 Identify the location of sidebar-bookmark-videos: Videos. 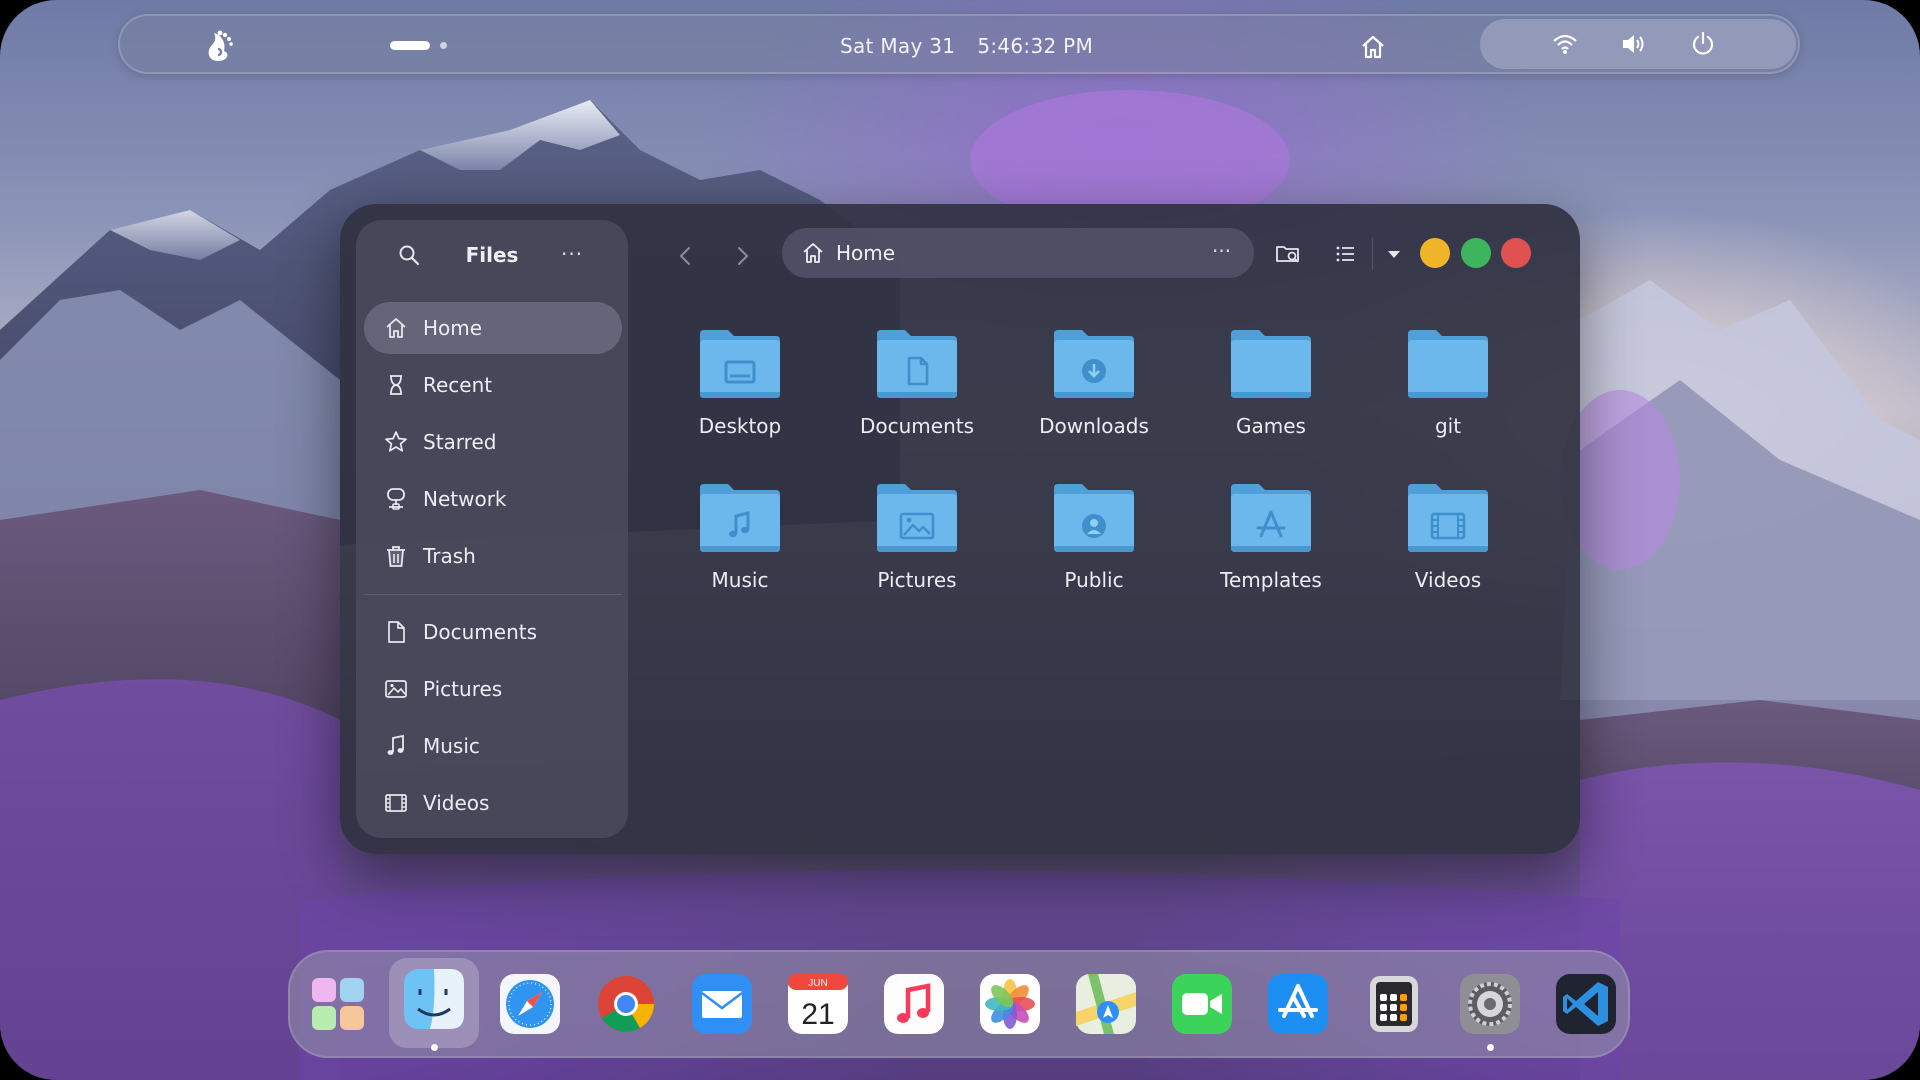
(493, 803).